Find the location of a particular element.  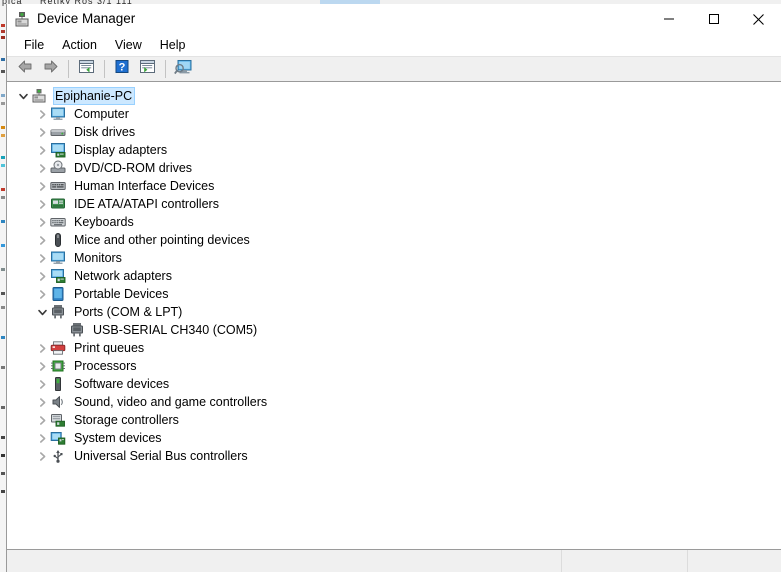

storage-controller-icon is located at coordinates (58, 420).